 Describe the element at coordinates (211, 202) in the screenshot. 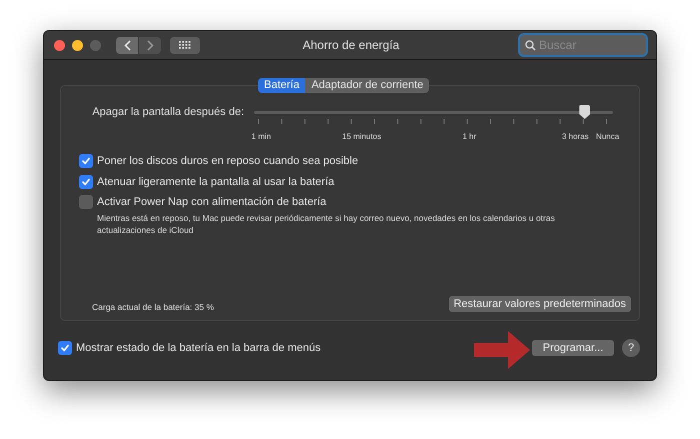

I see `option-label: Activar Power Nap con alimentación de batería` at that location.